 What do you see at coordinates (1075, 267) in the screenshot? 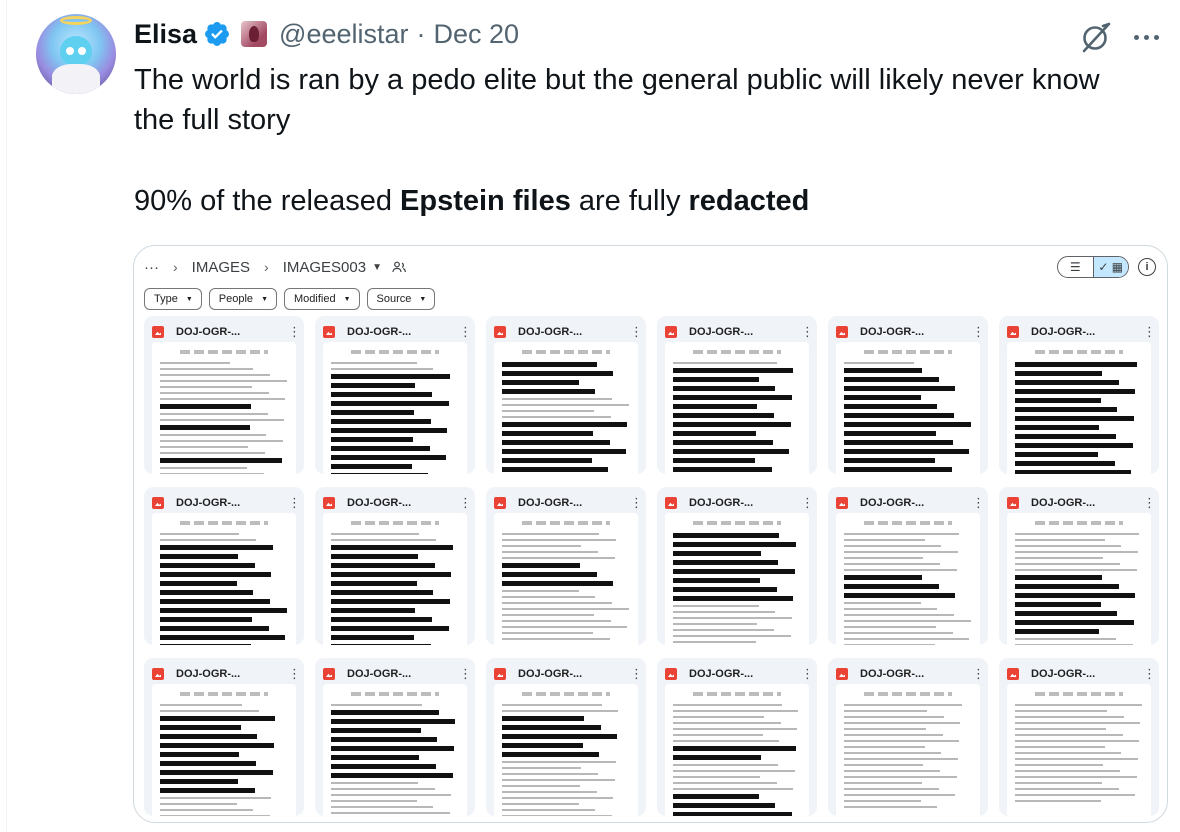
I see `list-view-icon: ☰` at bounding box center [1075, 267].